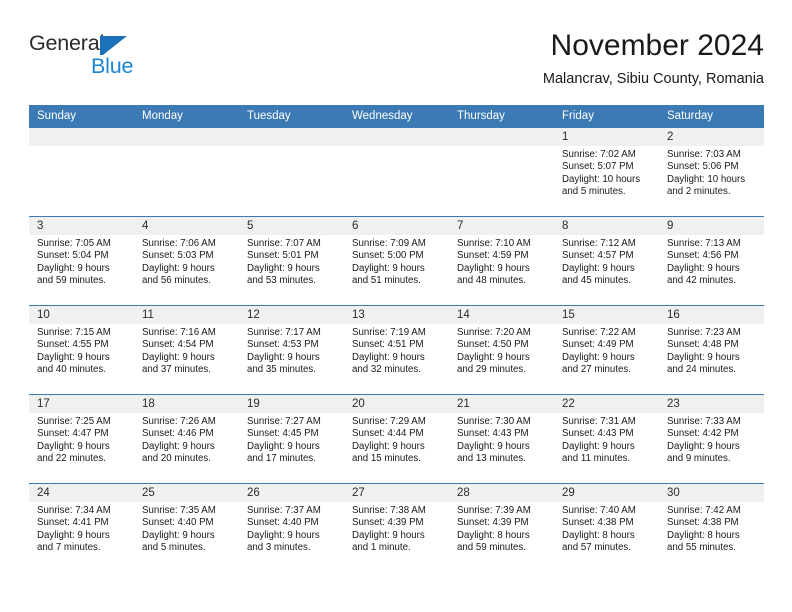 Image resolution: width=792 pixels, height=612 pixels. What do you see at coordinates (389, 243) in the screenshot?
I see `sunrise-text: Sunrise: 7:09 AM` at bounding box center [389, 243].